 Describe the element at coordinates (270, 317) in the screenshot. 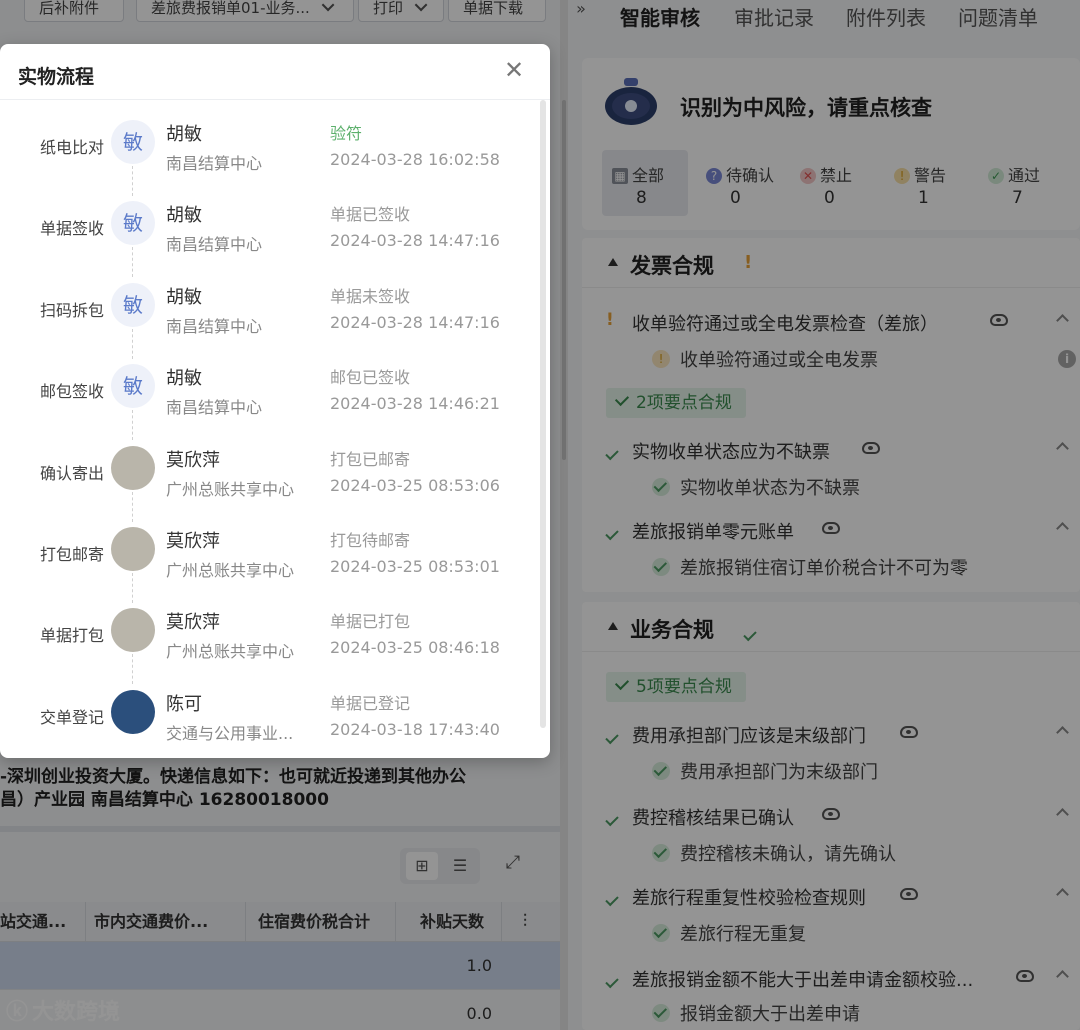

I see `flow-step: 扫码拆包敏胡敏南昌结算中心 单据未签收 2024-03-28 14:47:16` at that location.